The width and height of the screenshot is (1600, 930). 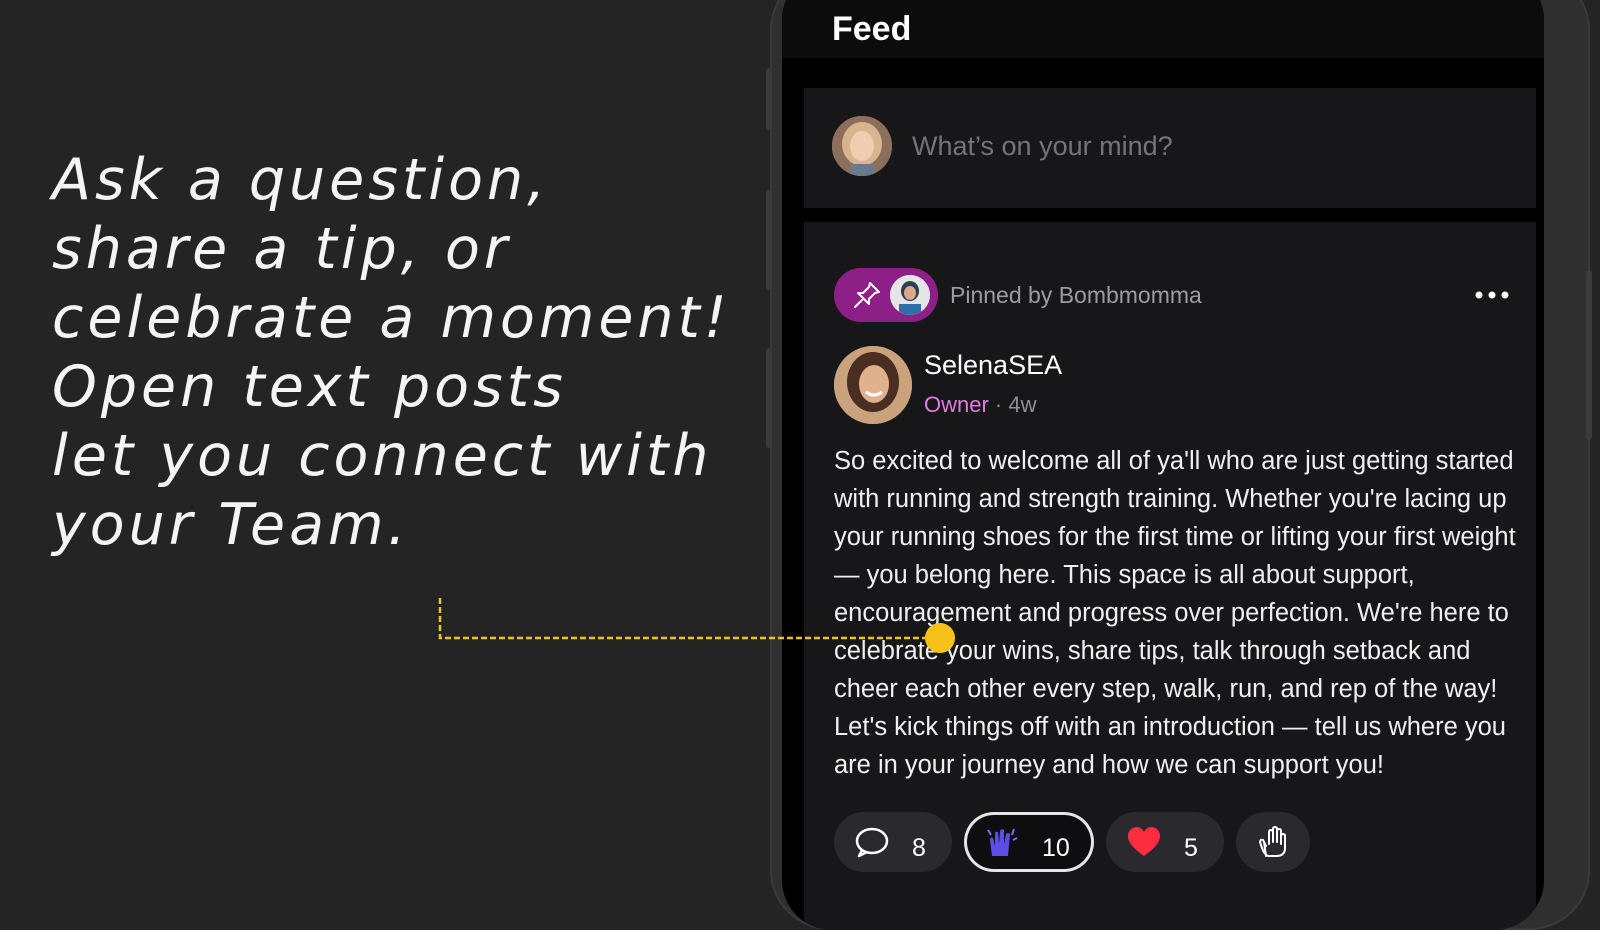 I want to click on comment-button: 8, so click(x=893, y=842).